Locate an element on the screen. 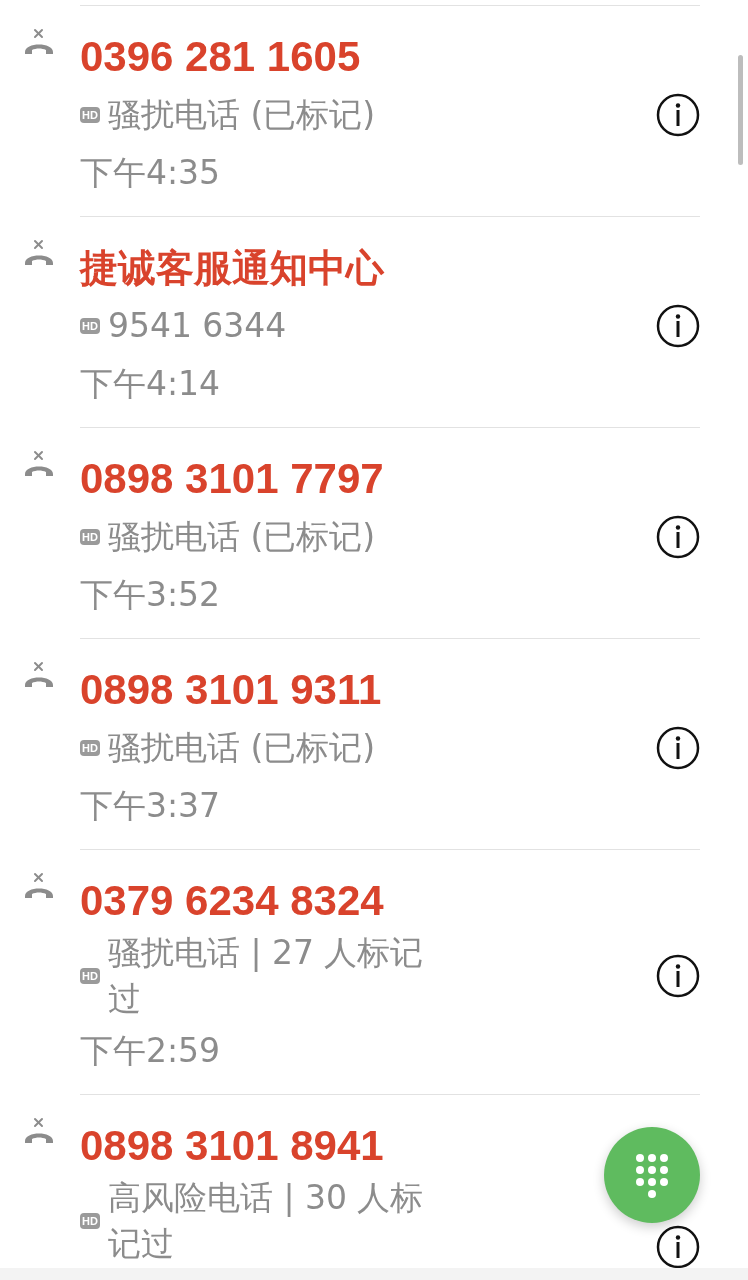 This screenshot has width=748, height=1280. caller-name: 0898 3101 8941 is located at coordinates (232, 1146).